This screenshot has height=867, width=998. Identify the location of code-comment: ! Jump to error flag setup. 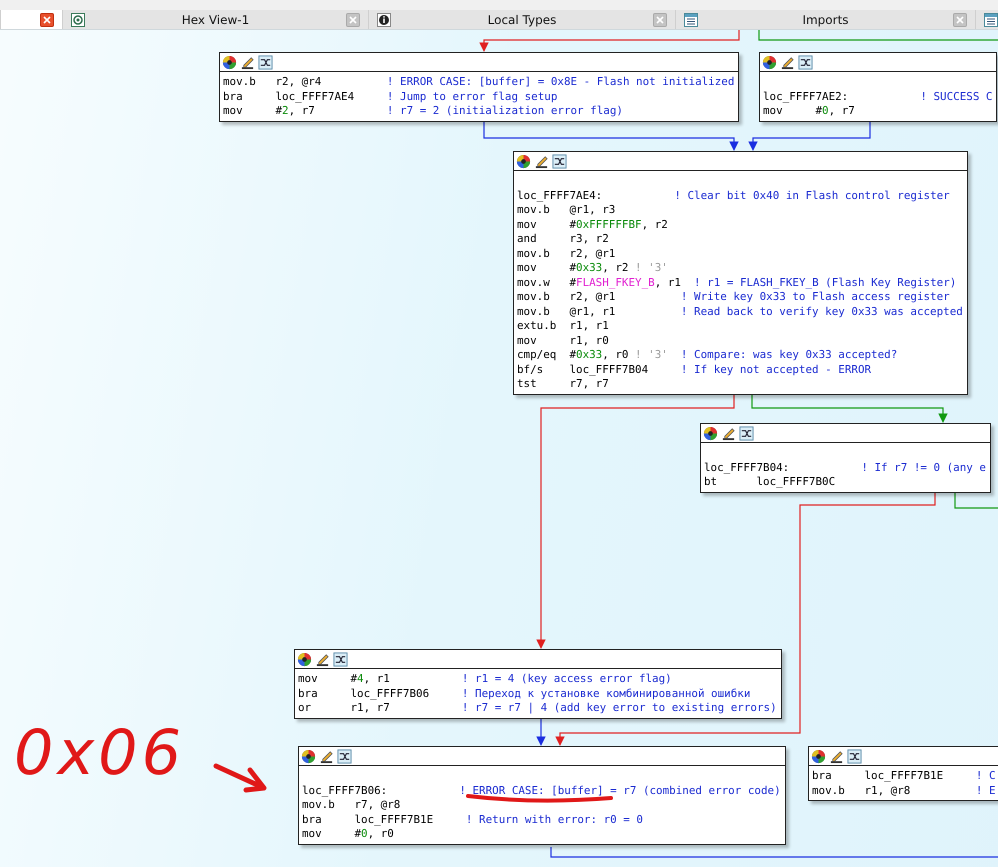
(472, 97).